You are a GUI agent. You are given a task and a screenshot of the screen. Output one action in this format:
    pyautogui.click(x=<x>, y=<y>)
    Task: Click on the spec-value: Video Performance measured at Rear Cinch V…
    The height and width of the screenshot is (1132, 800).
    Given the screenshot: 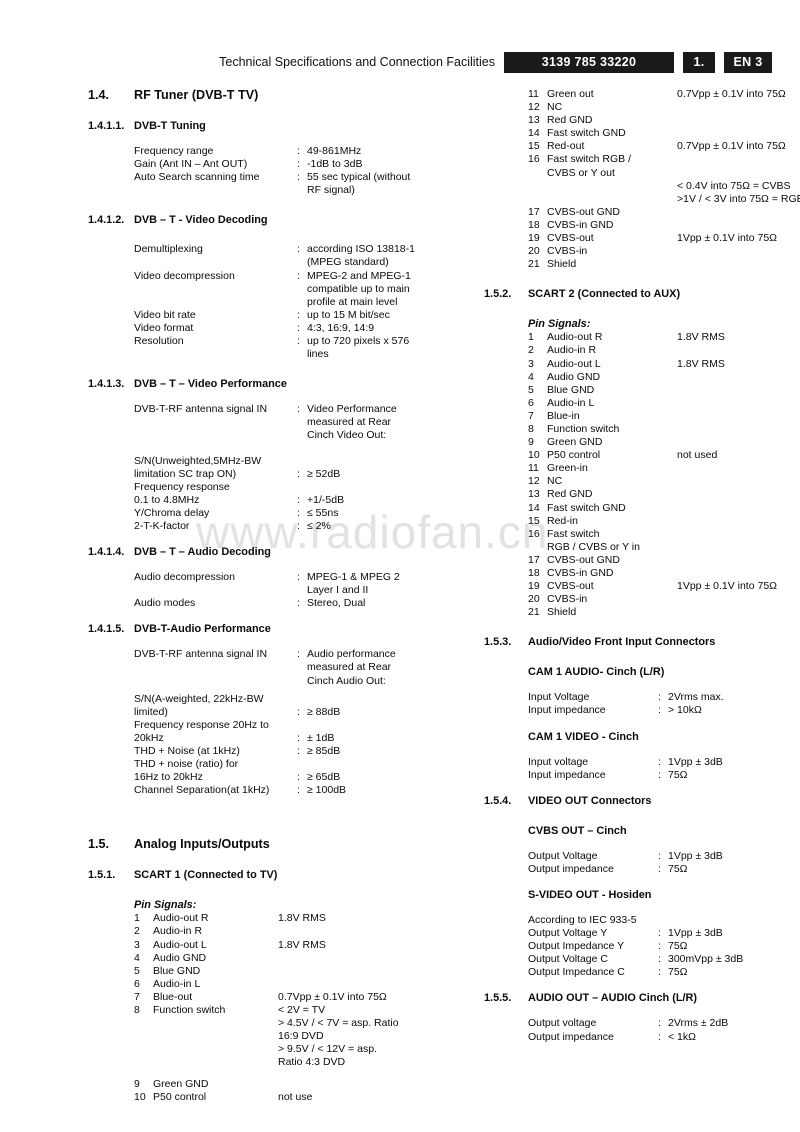 What is the action you would take?
    pyautogui.click(x=362, y=422)
    